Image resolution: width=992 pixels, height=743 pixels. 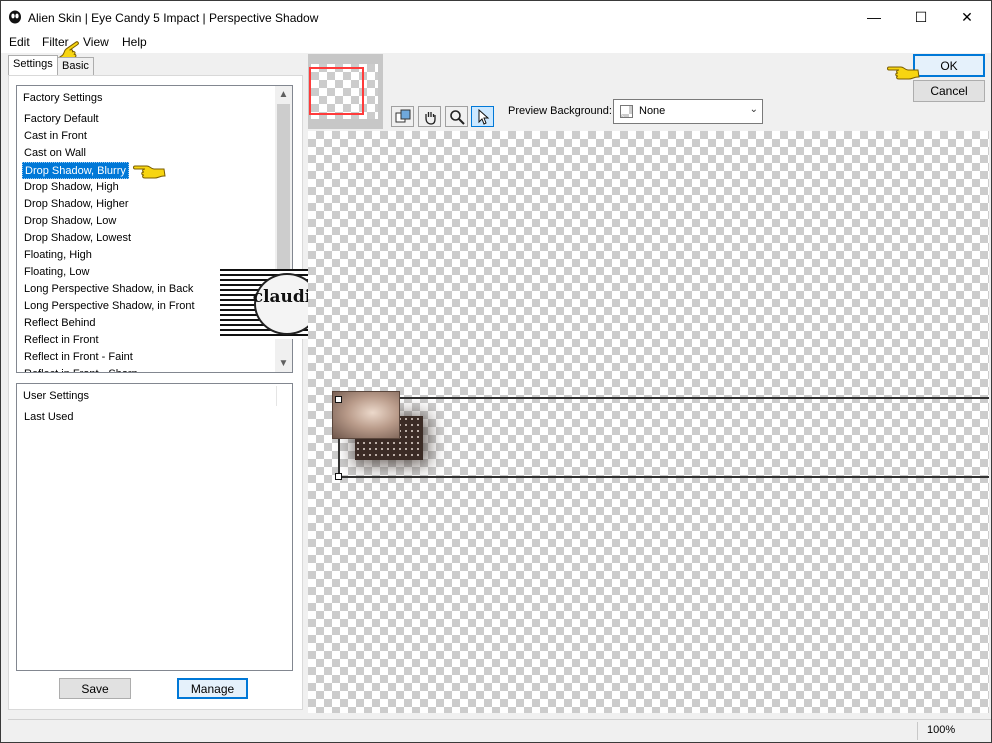 I want to click on navigator-thumbnail, so click(x=345, y=91).